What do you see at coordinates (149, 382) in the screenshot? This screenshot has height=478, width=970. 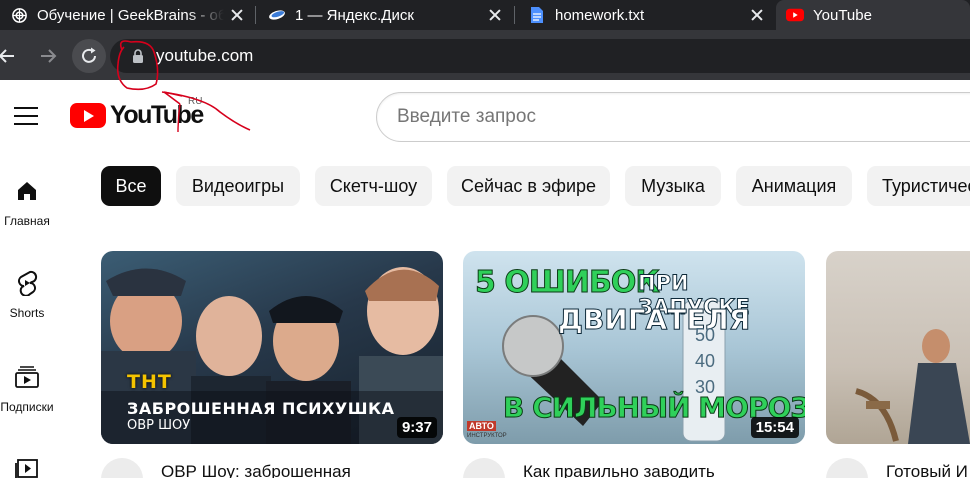 I see `thumbnail-badge: ТНТ` at bounding box center [149, 382].